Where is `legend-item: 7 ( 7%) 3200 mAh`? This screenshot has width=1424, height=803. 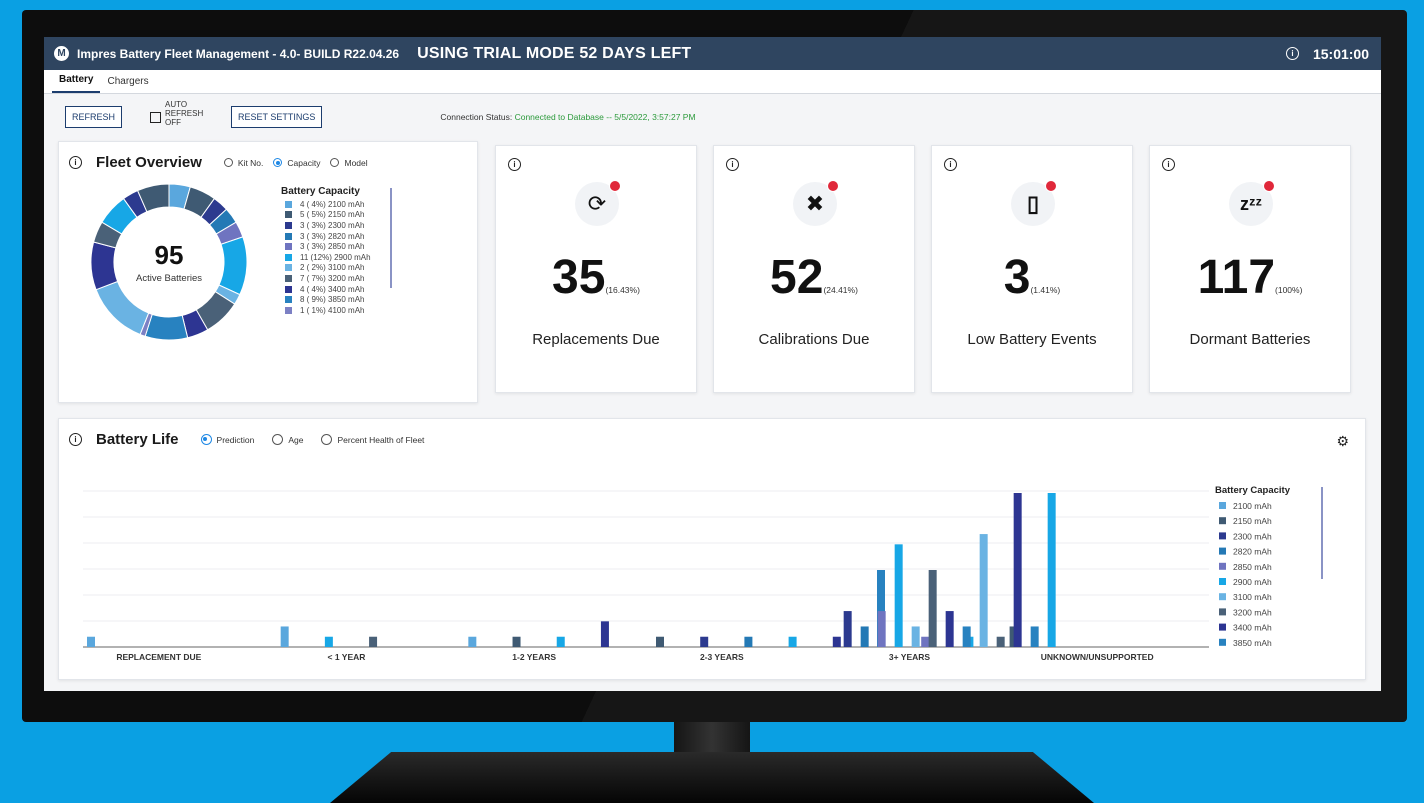 legend-item: 7 ( 7%) 3200 mAh is located at coordinates (326, 278).